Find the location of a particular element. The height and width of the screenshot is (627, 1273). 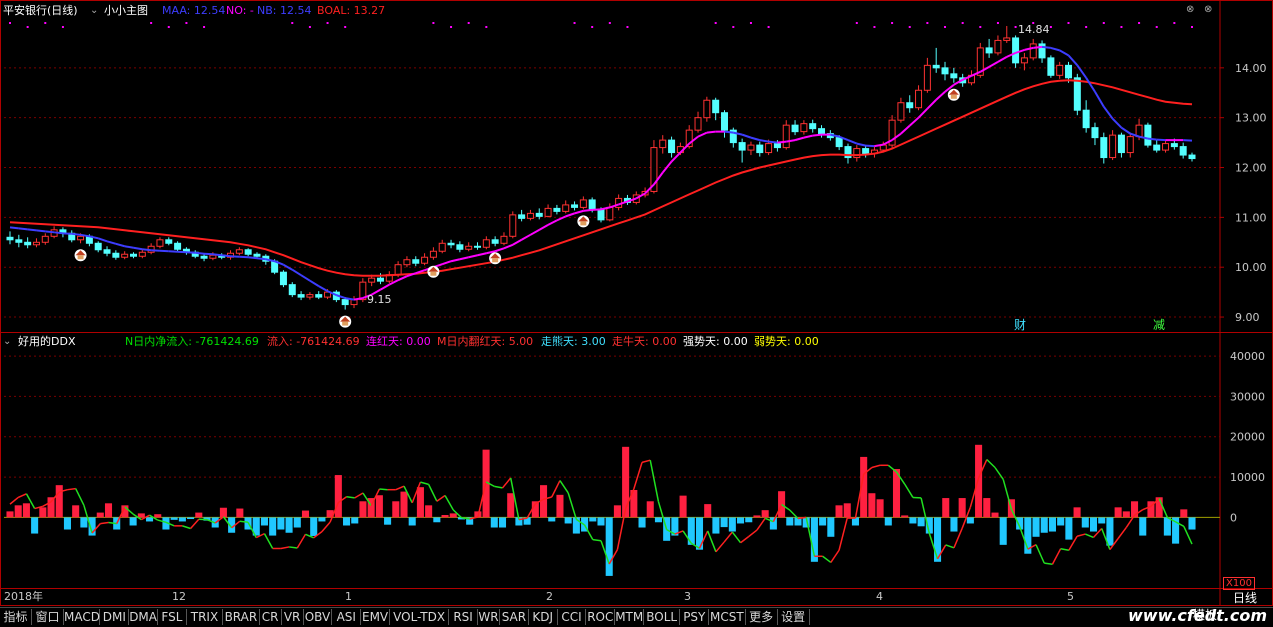

sub-indicator-menu-icon: ⌄ is located at coordinates (7, 341).